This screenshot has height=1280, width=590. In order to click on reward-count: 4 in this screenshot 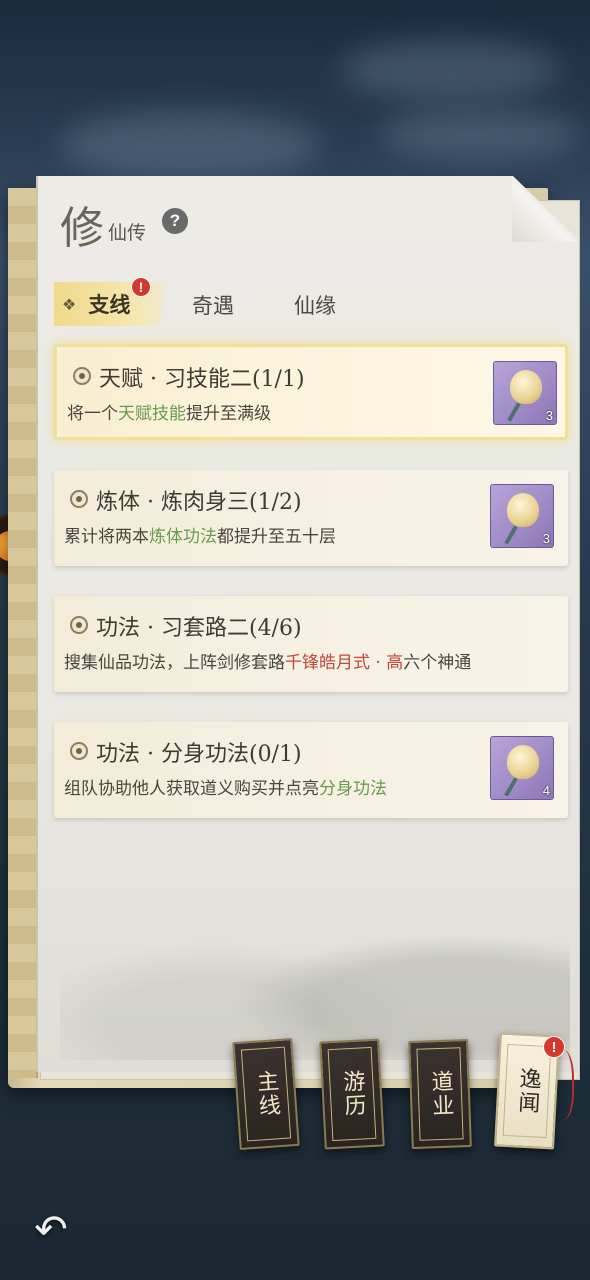, I will do `click(546, 790)`.